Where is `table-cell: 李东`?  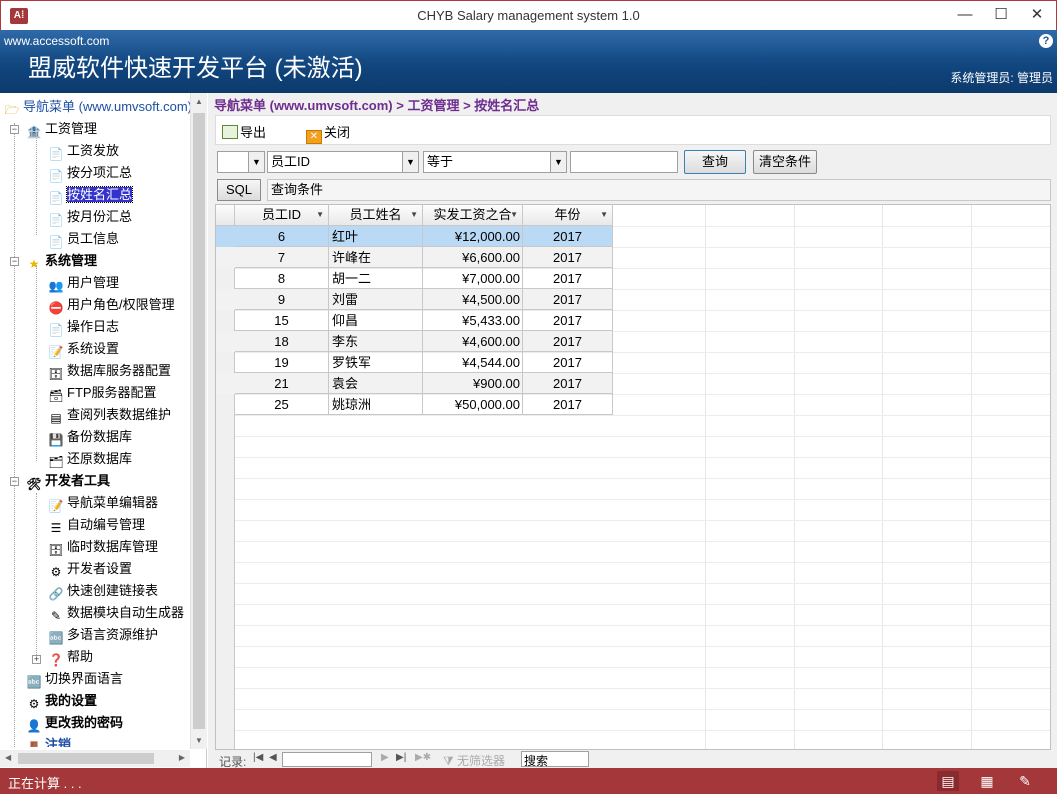
table-cell: 李东 is located at coordinates (376, 341).